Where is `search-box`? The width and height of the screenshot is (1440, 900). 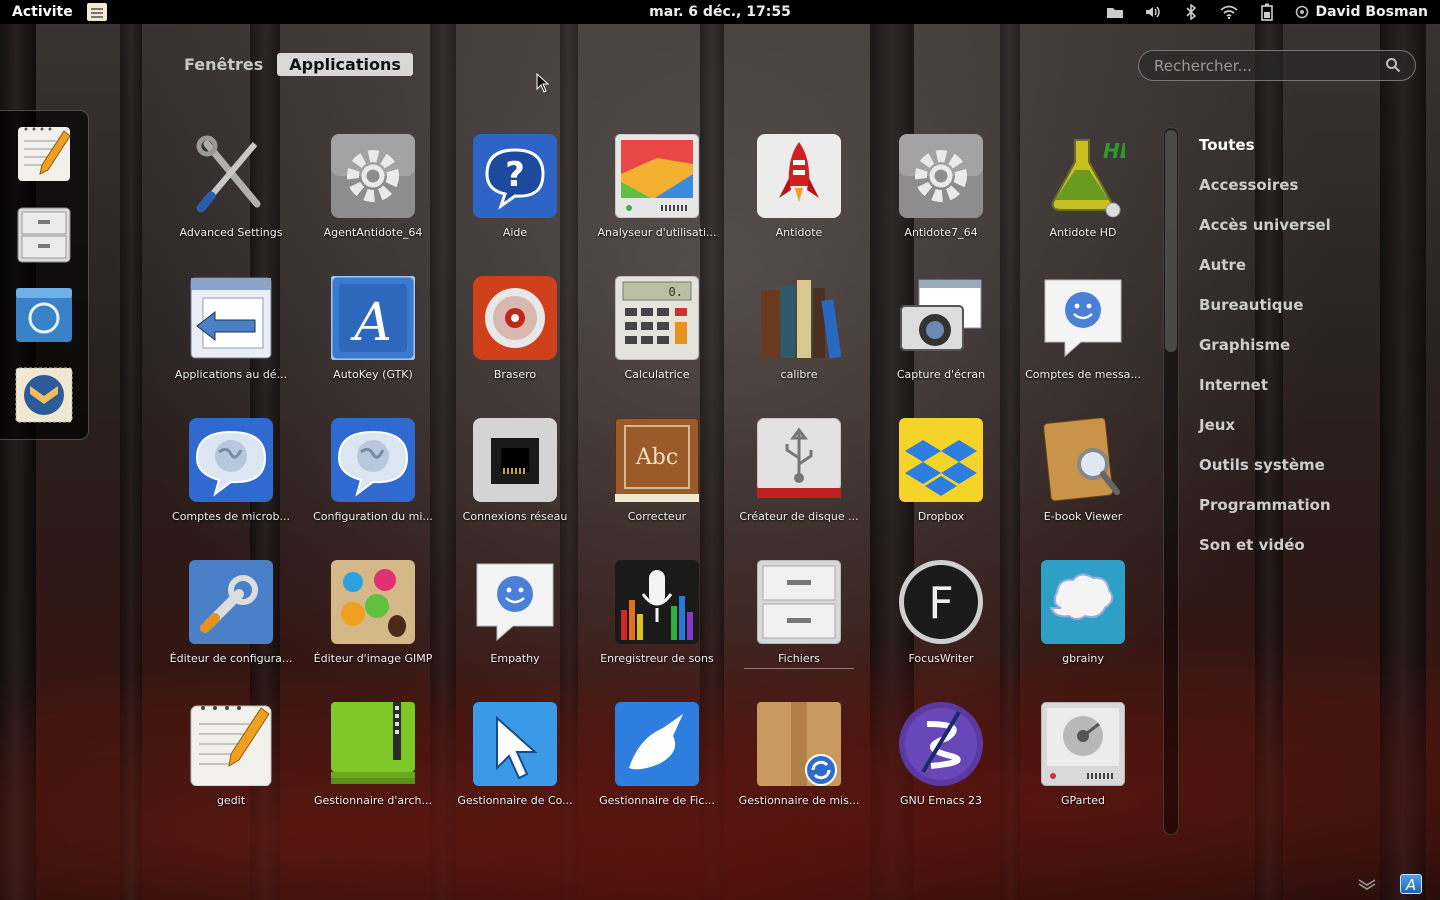 search-box is located at coordinates (1277, 65).